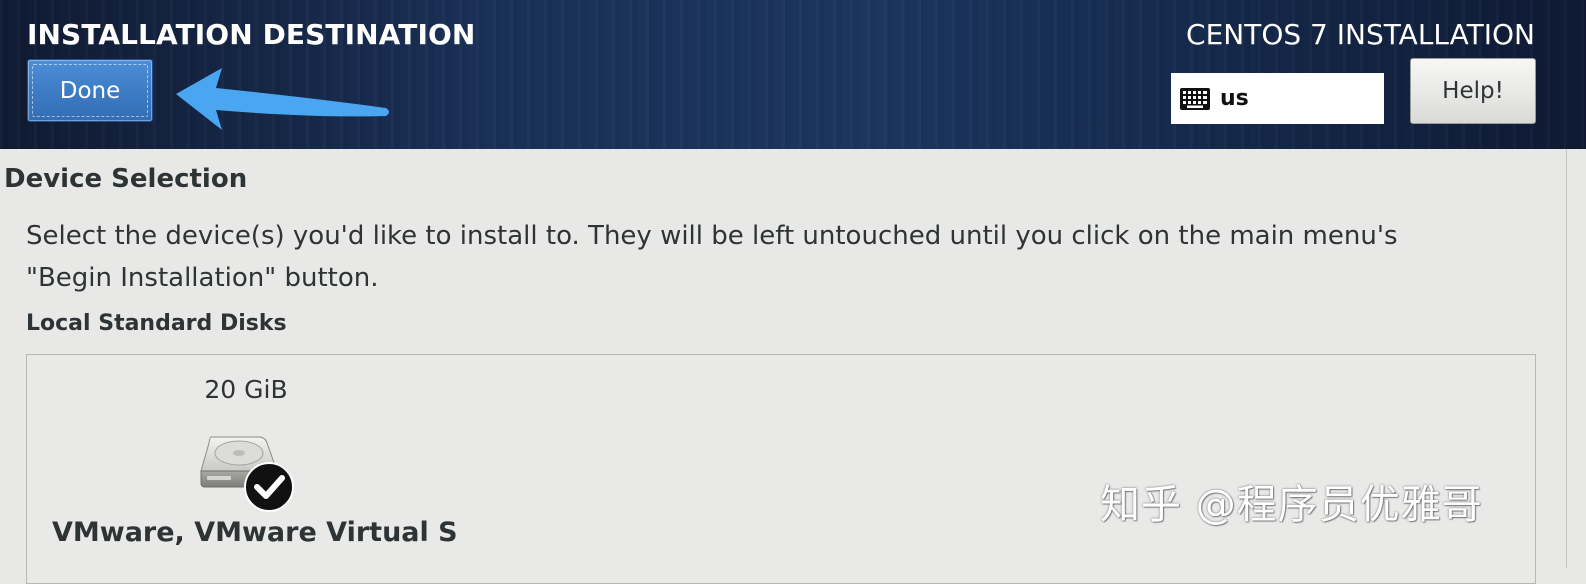 The width and height of the screenshot is (1586, 584). Describe the element at coordinates (1566, 358) in the screenshot. I see `content-edge` at that location.